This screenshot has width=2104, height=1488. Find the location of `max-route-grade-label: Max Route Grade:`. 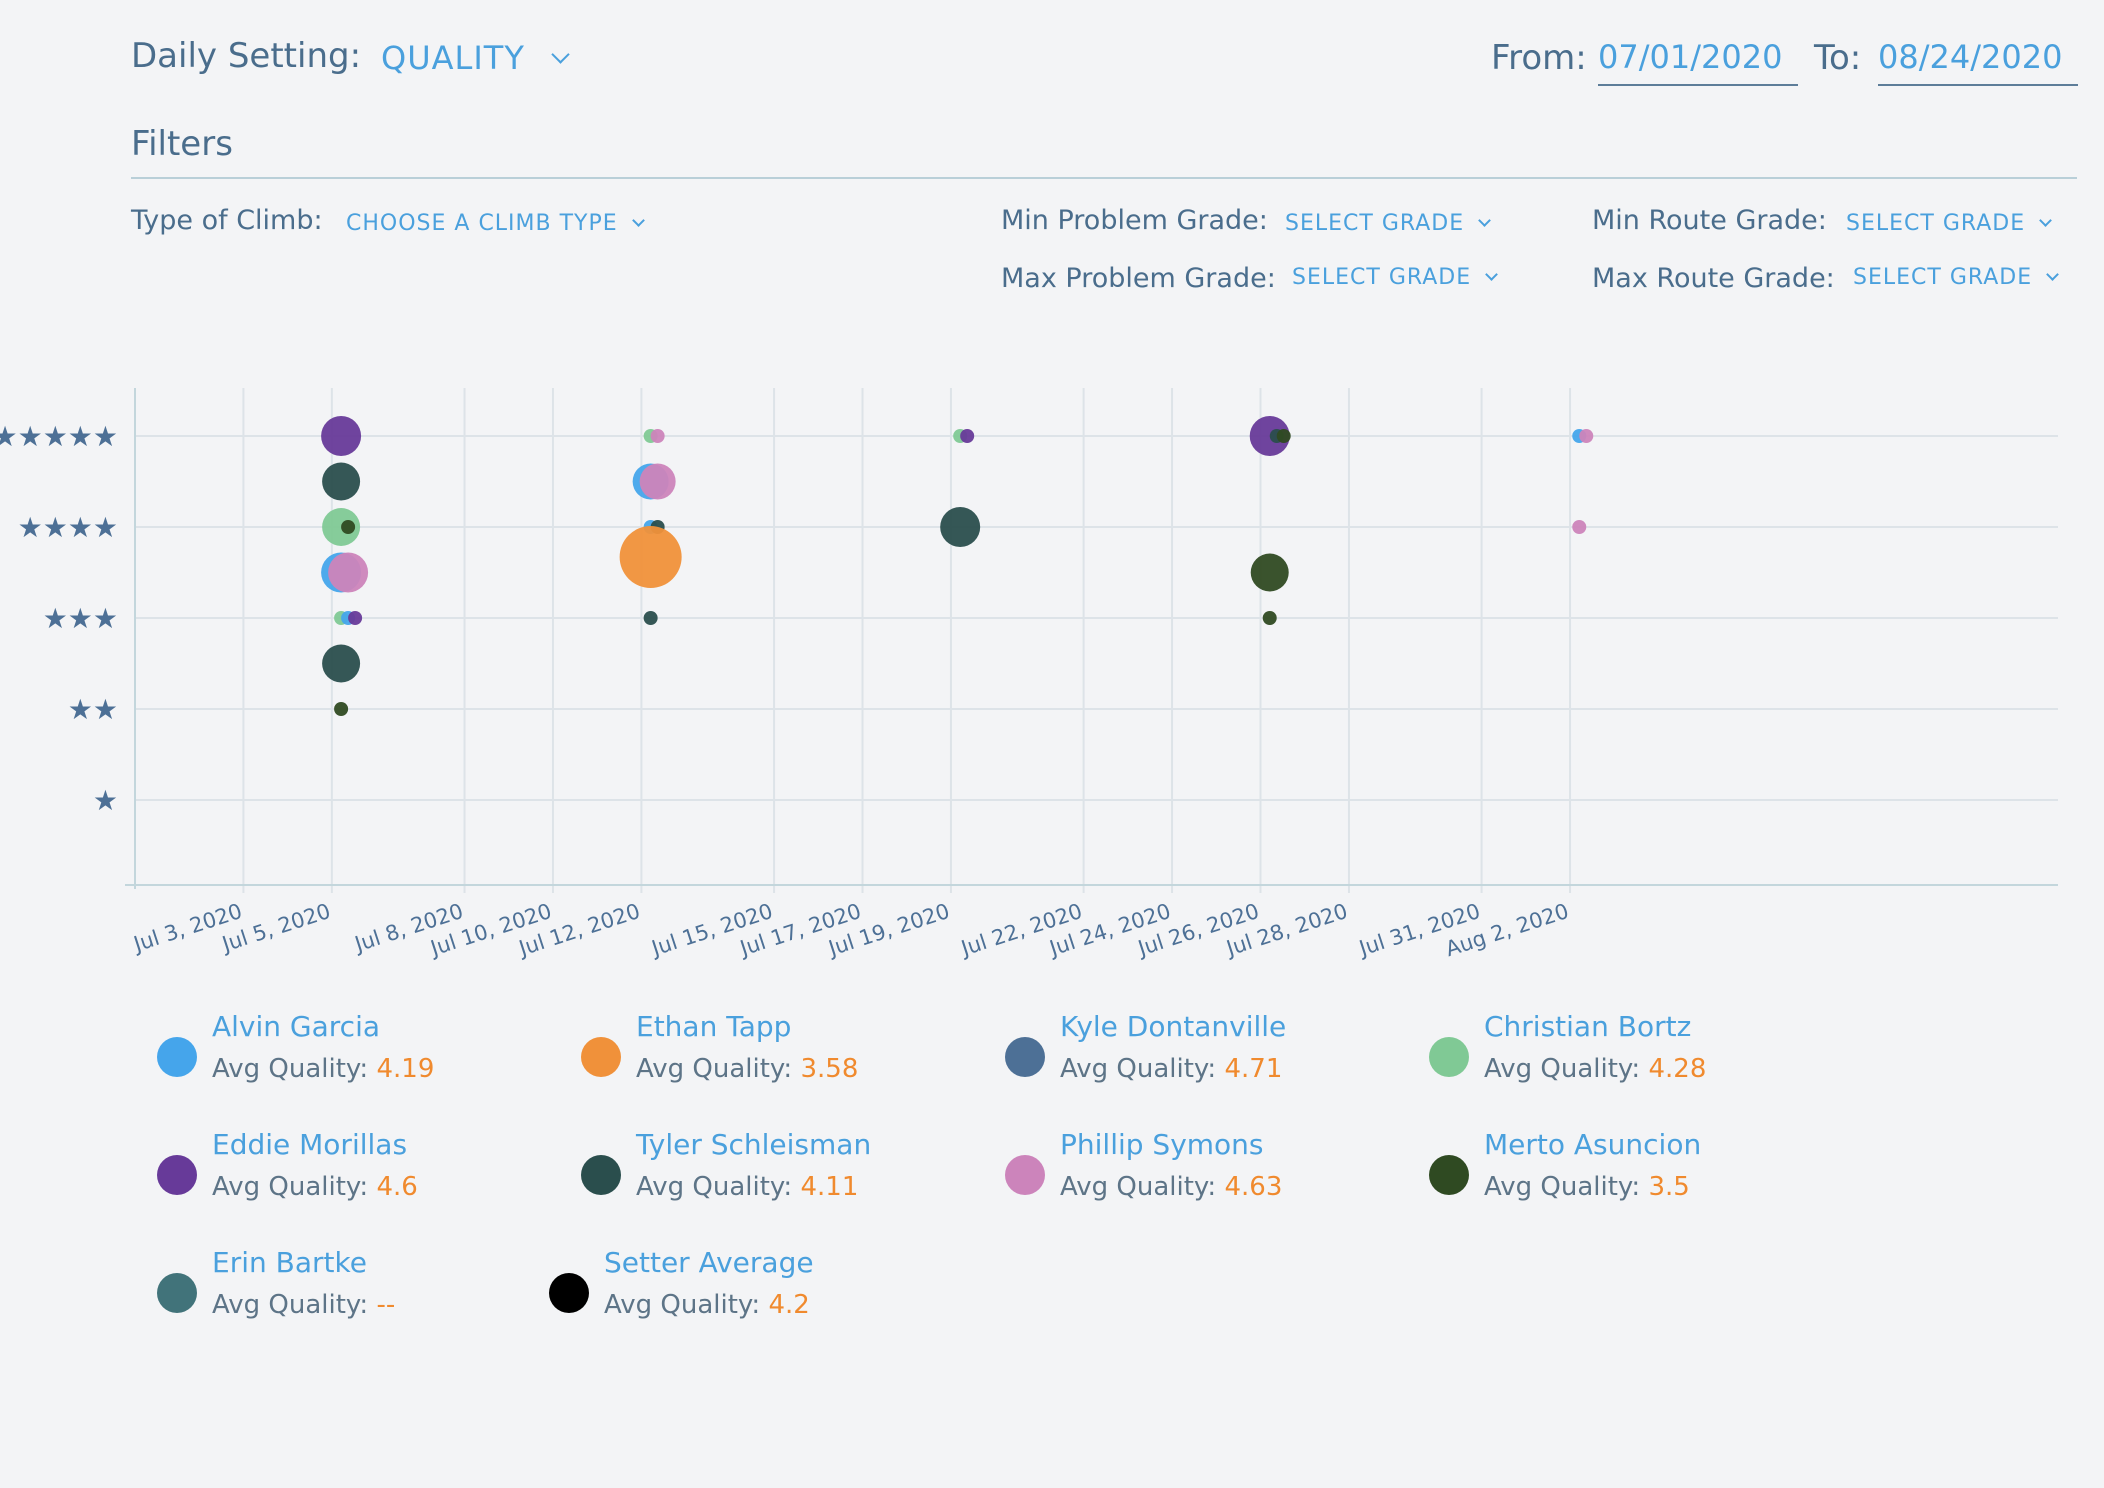

max-route-grade-label: Max Route Grade: is located at coordinates (1713, 278).